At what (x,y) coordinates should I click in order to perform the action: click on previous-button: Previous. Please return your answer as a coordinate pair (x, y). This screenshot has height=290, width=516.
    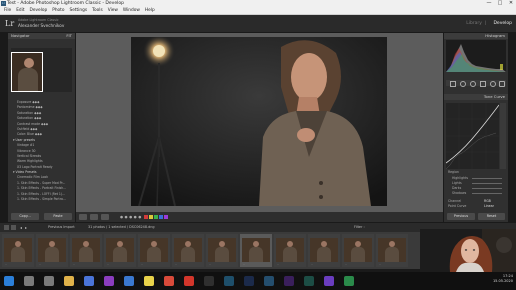
    Looking at the image, I should click on (461, 216).